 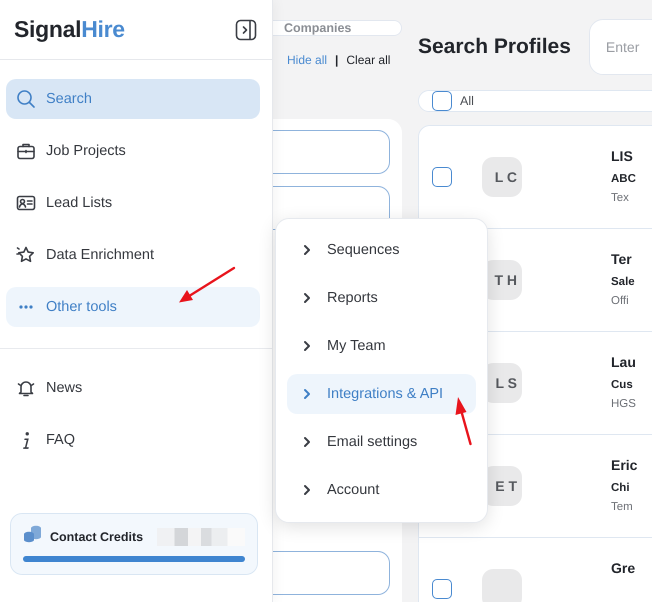 What do you see at coordinates (623, 259) in the screenshot?
I see `profile-name: Ter` at bounding box center [623, 259].